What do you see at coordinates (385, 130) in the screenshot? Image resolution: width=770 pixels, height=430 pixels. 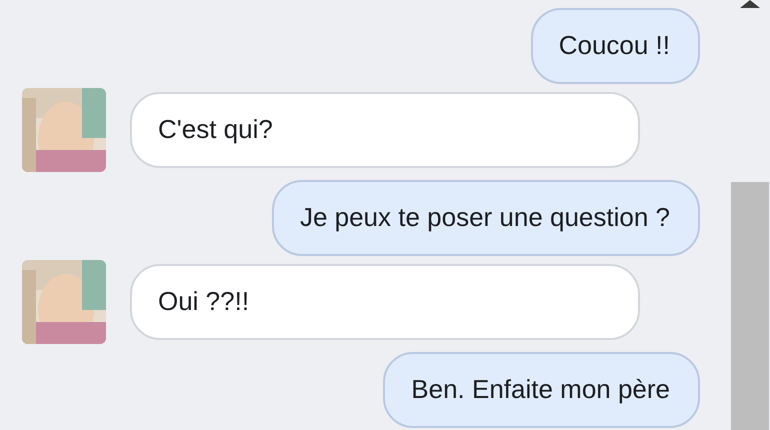 I see `received-message: C'est qui?` at bounding box center [385, 130].